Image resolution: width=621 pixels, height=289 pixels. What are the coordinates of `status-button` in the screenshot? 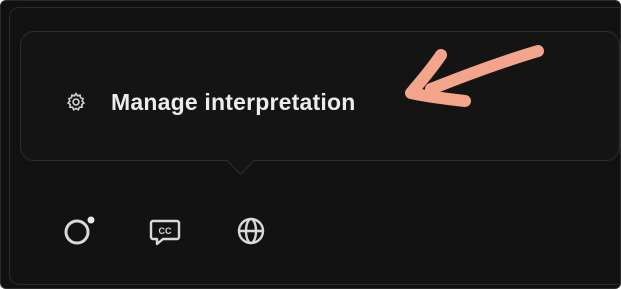 It's located at (79, 231).